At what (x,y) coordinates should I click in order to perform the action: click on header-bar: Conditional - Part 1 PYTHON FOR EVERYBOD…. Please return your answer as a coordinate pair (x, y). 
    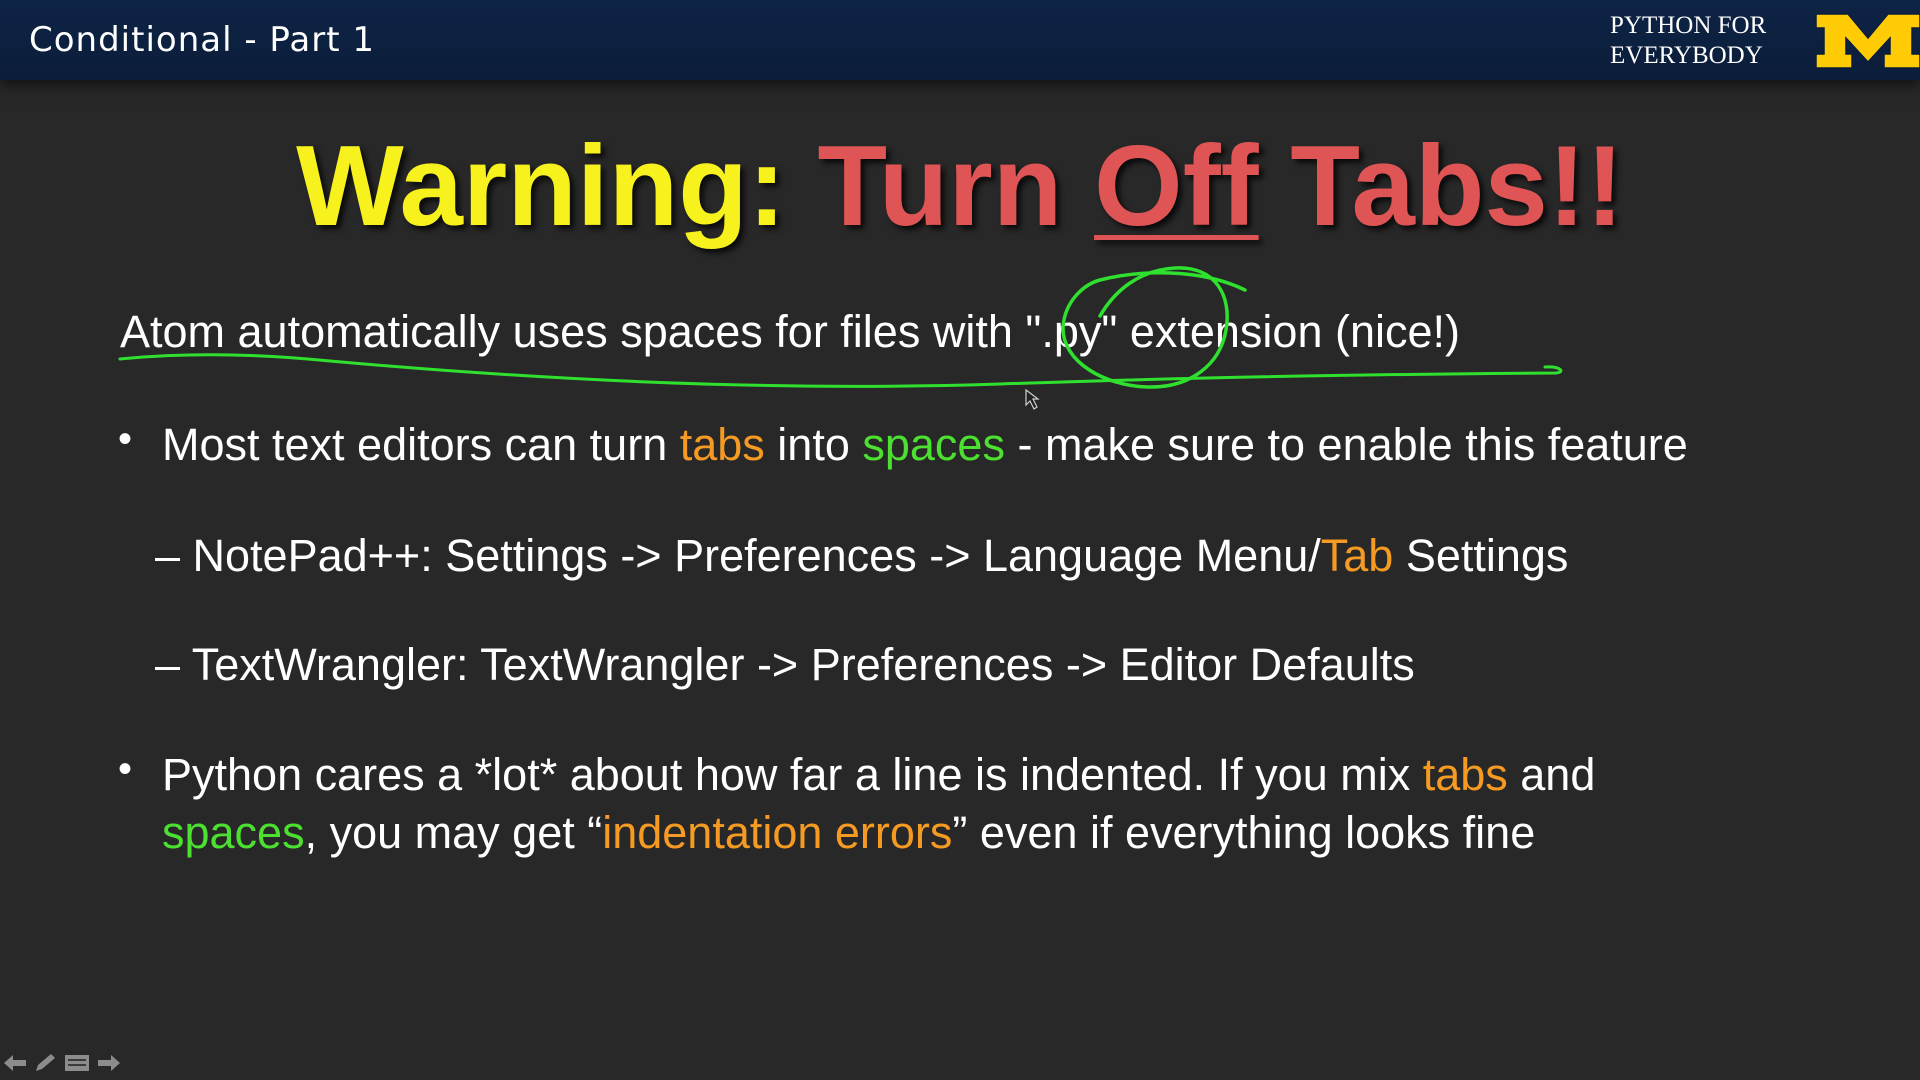
    Looking at the image, I should click on (960, 40).